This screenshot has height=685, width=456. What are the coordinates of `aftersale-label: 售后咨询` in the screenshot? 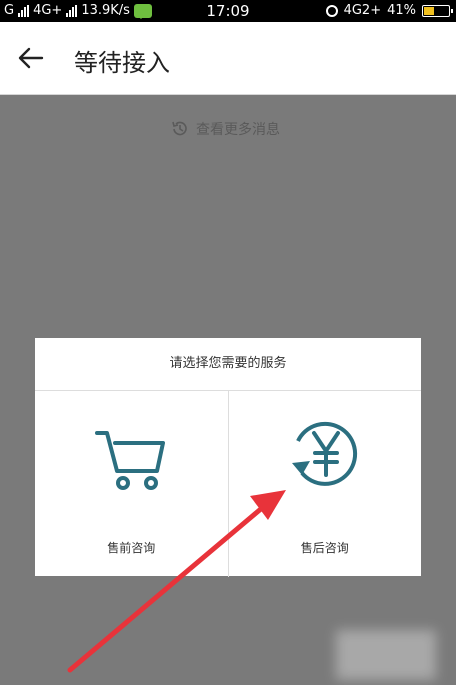 It's located at (324, 548).